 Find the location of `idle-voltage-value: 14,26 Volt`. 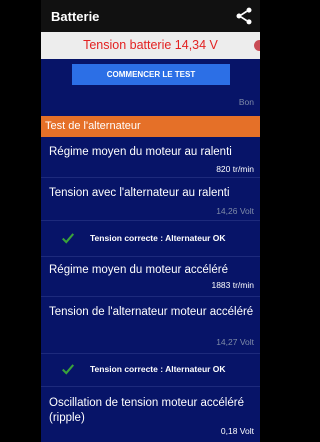

idle-voltage-value: 14,26 Volt is located at coordinates (235, 211).